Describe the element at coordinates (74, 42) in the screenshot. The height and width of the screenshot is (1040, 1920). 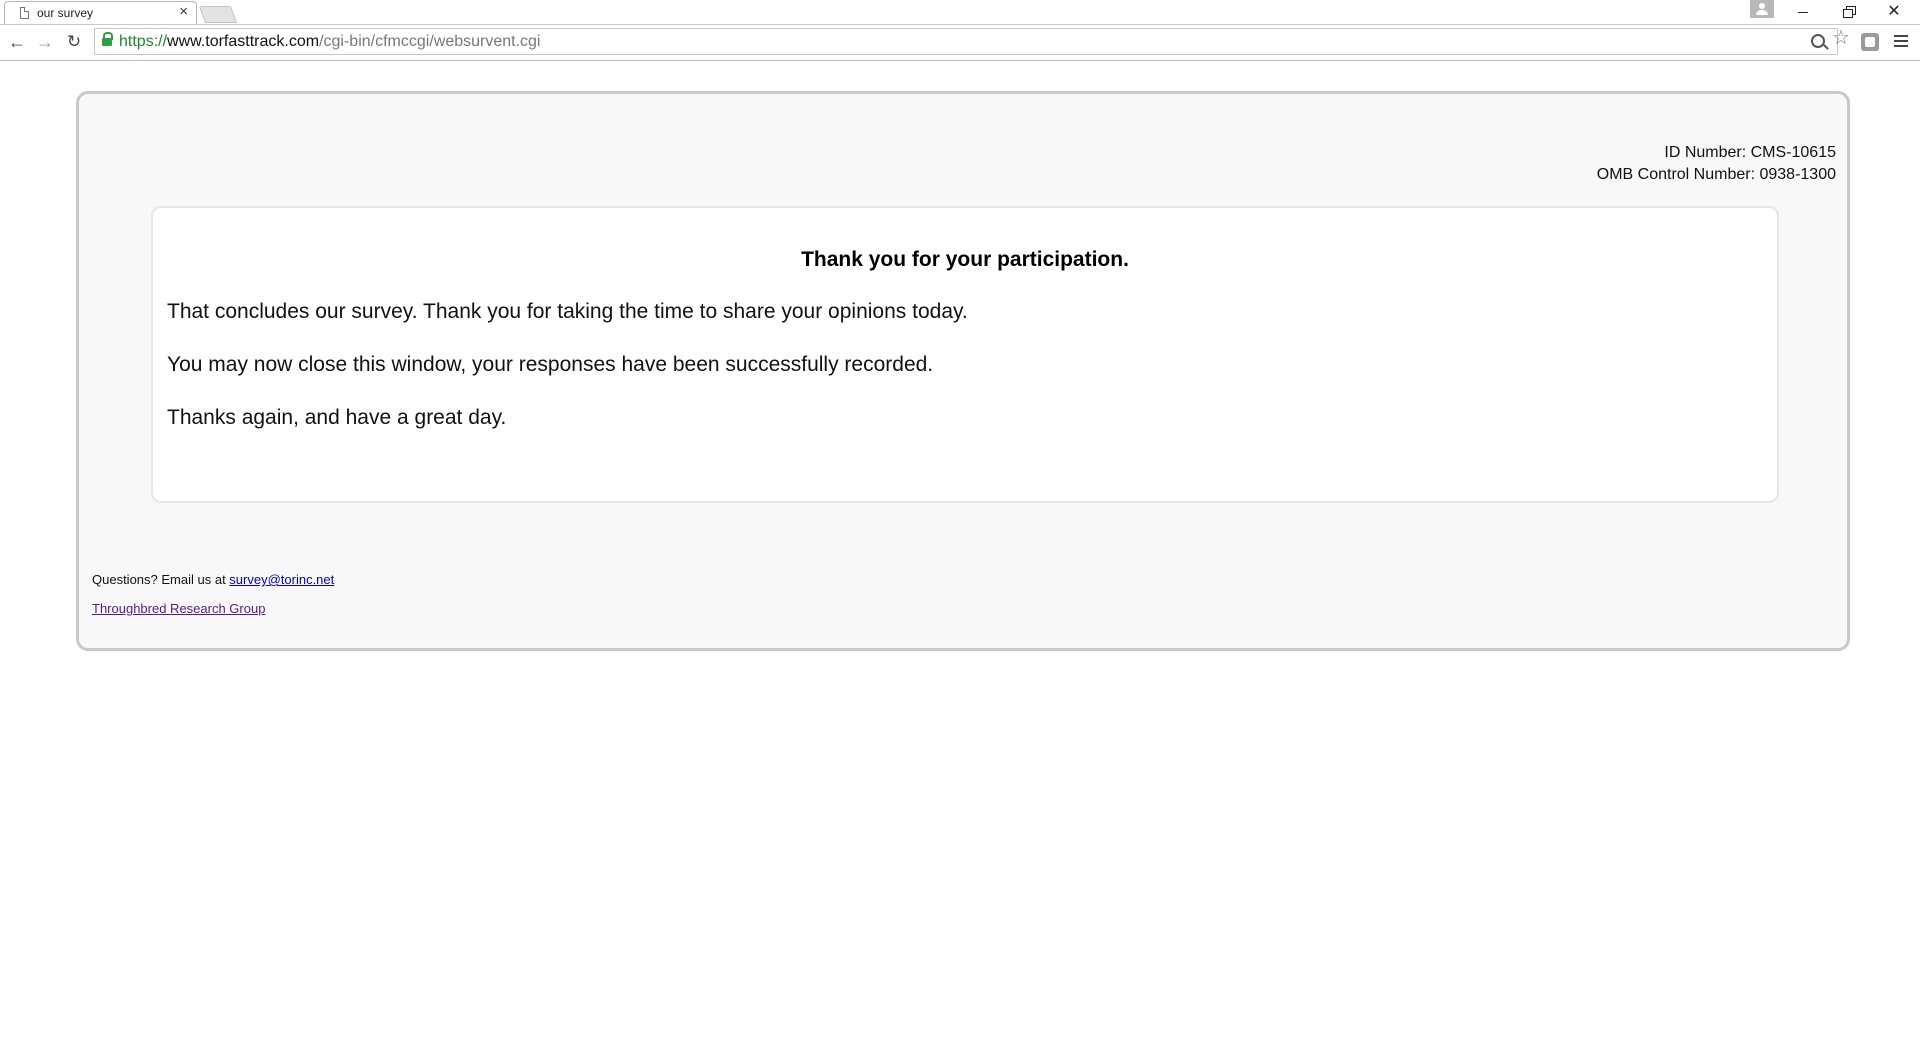
I see `reload-button: ↻` at that location.